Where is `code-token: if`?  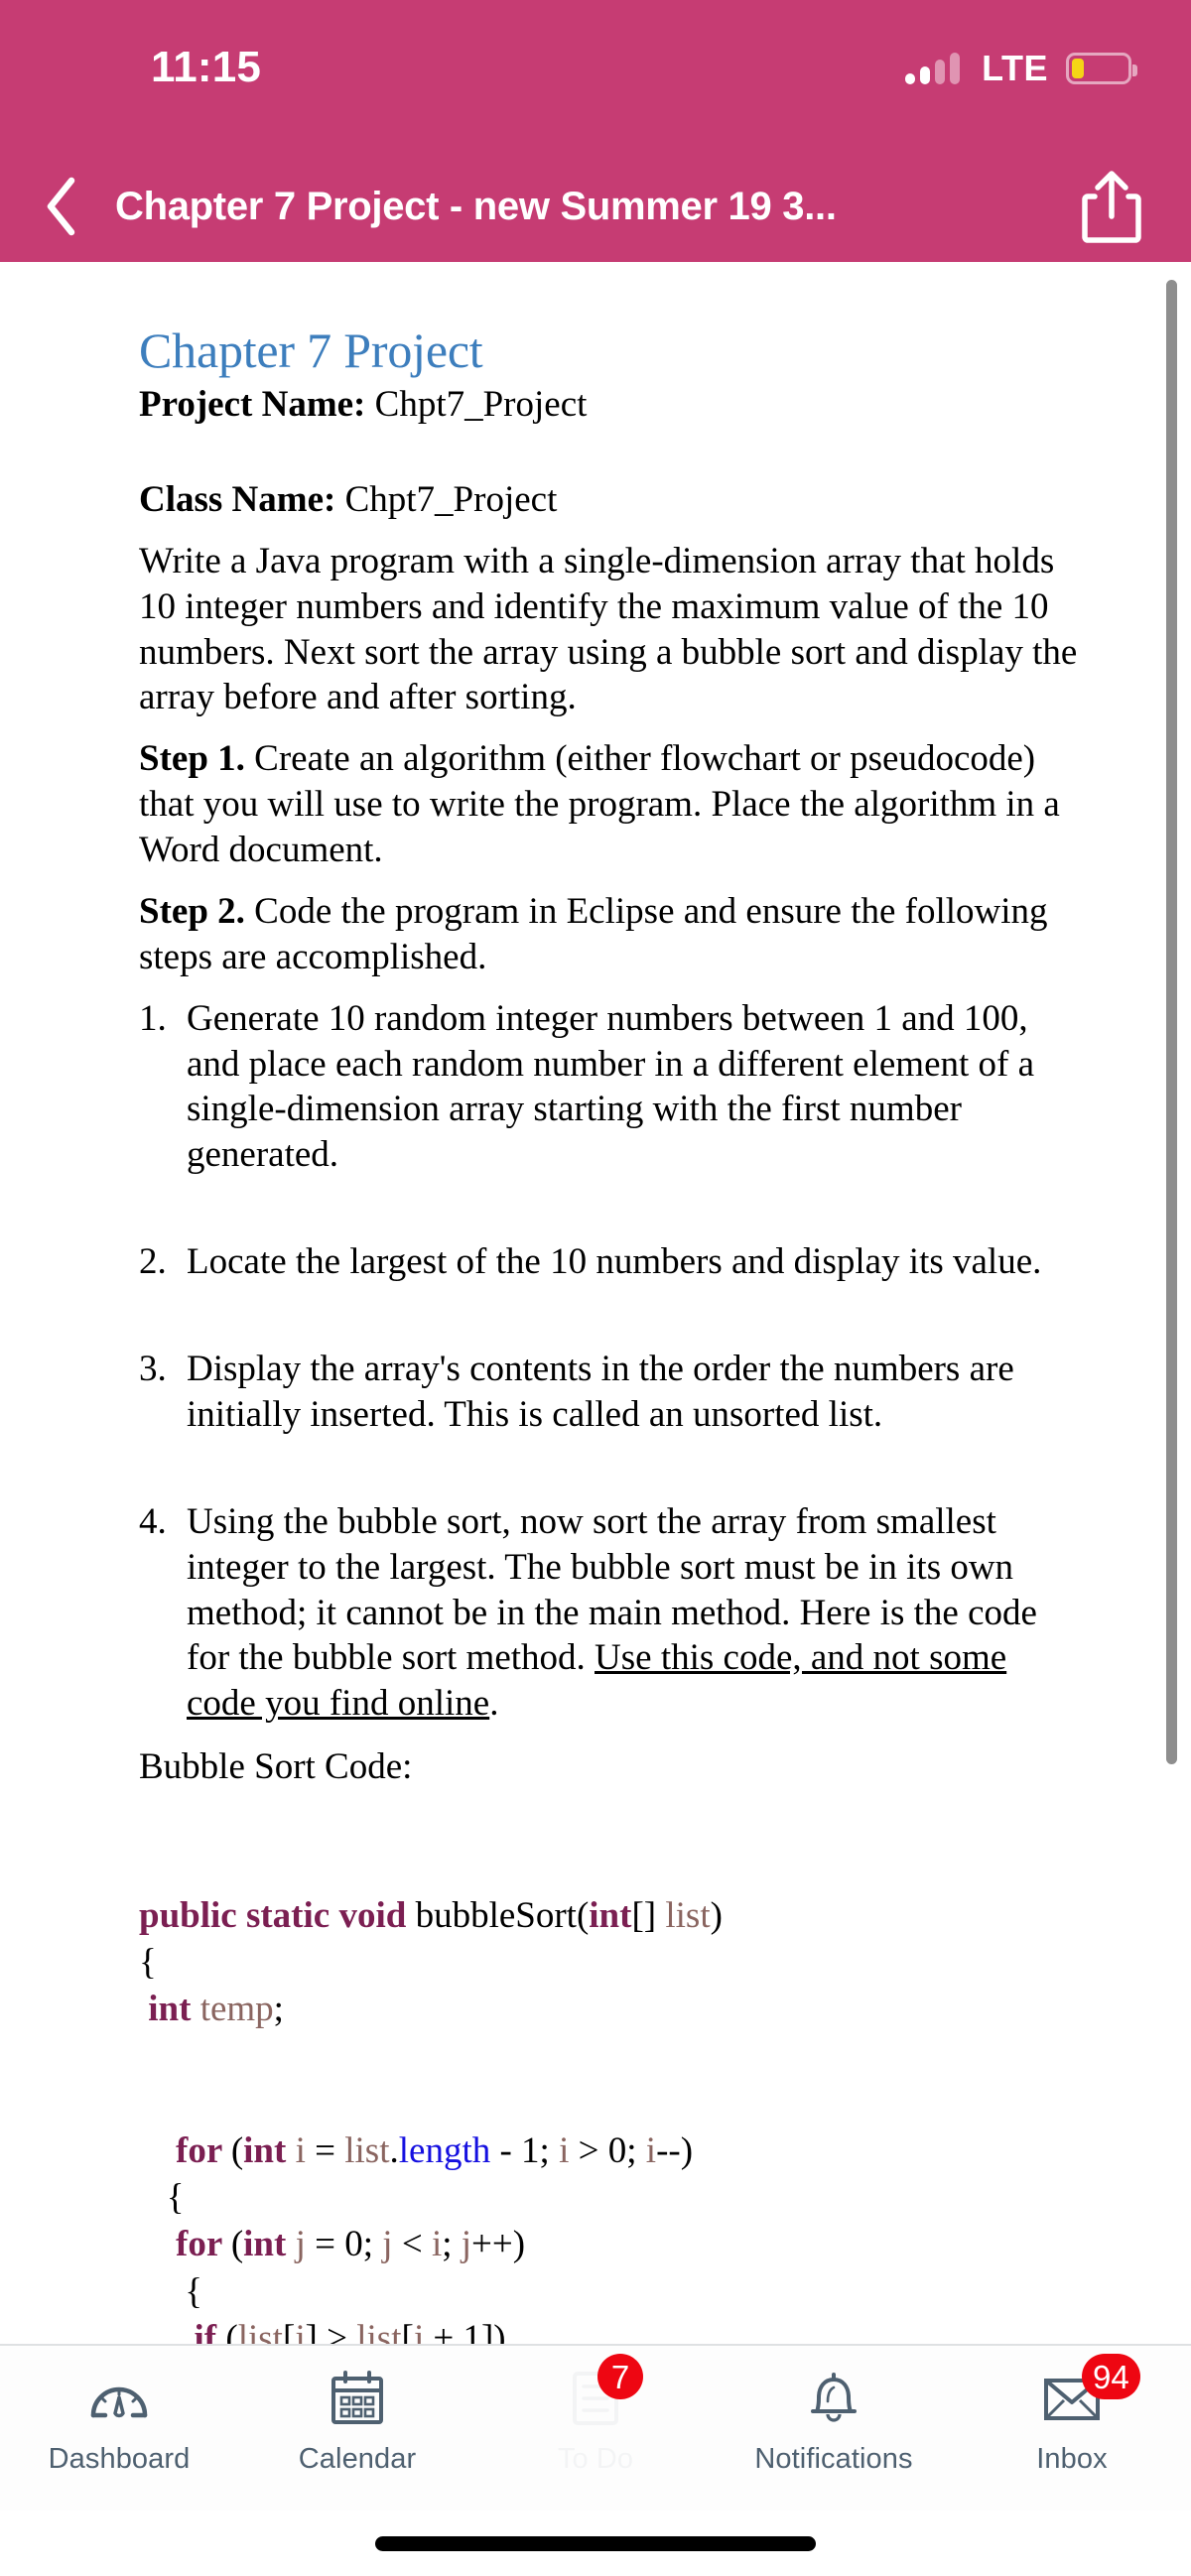 code-token: if is located at coordinates (210, 2331).